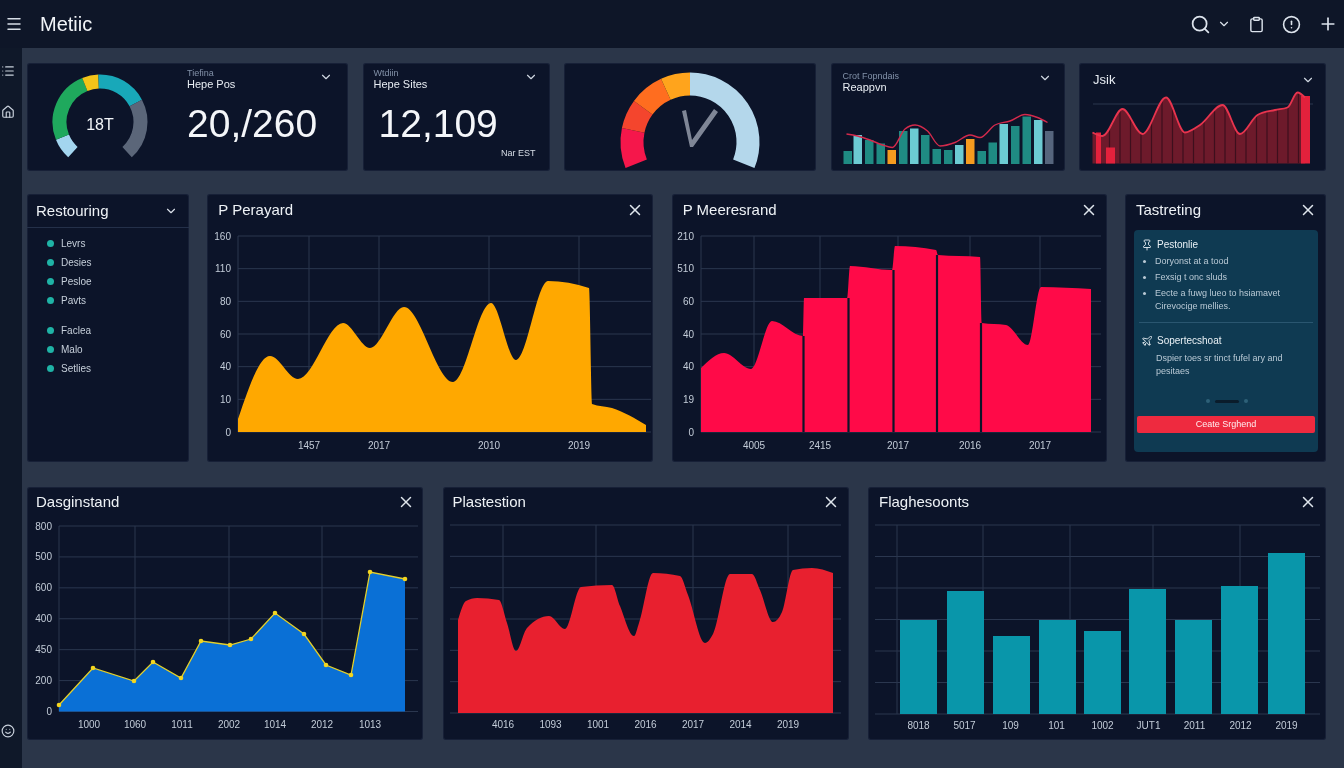  What do you see at coordinates (1291, 24) in the screenshot?
I see `alert-icon` at bounding box center [1291, 24].